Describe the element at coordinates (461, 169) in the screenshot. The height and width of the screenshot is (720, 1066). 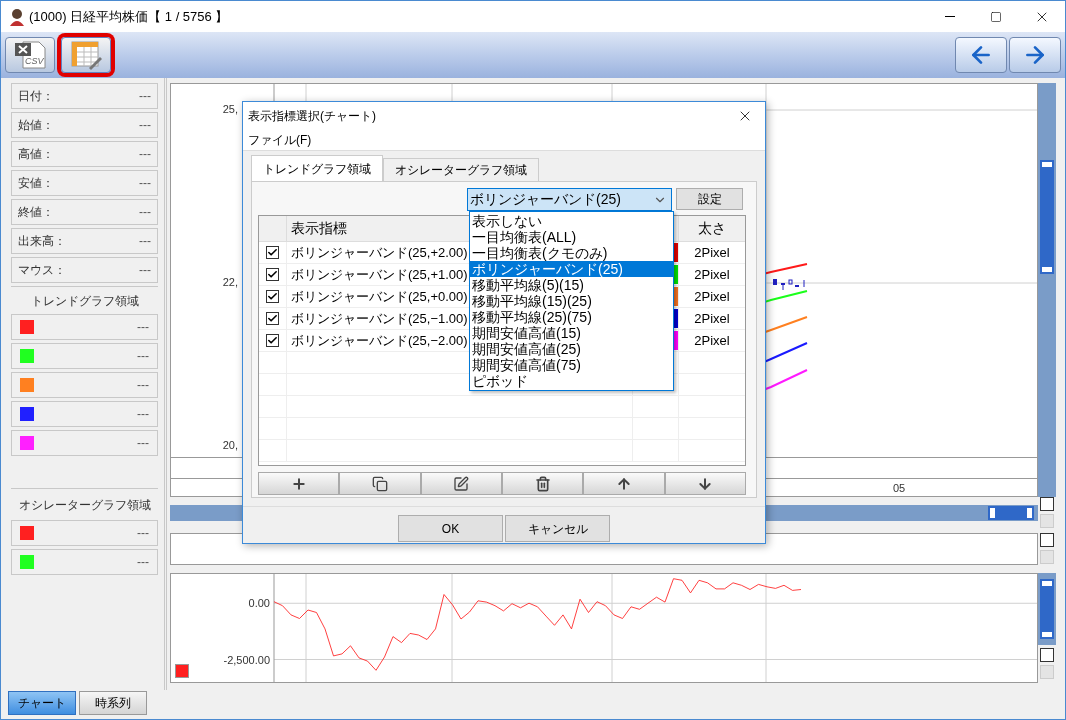
I see `tab: オシレーターグラフ領域` at that location.